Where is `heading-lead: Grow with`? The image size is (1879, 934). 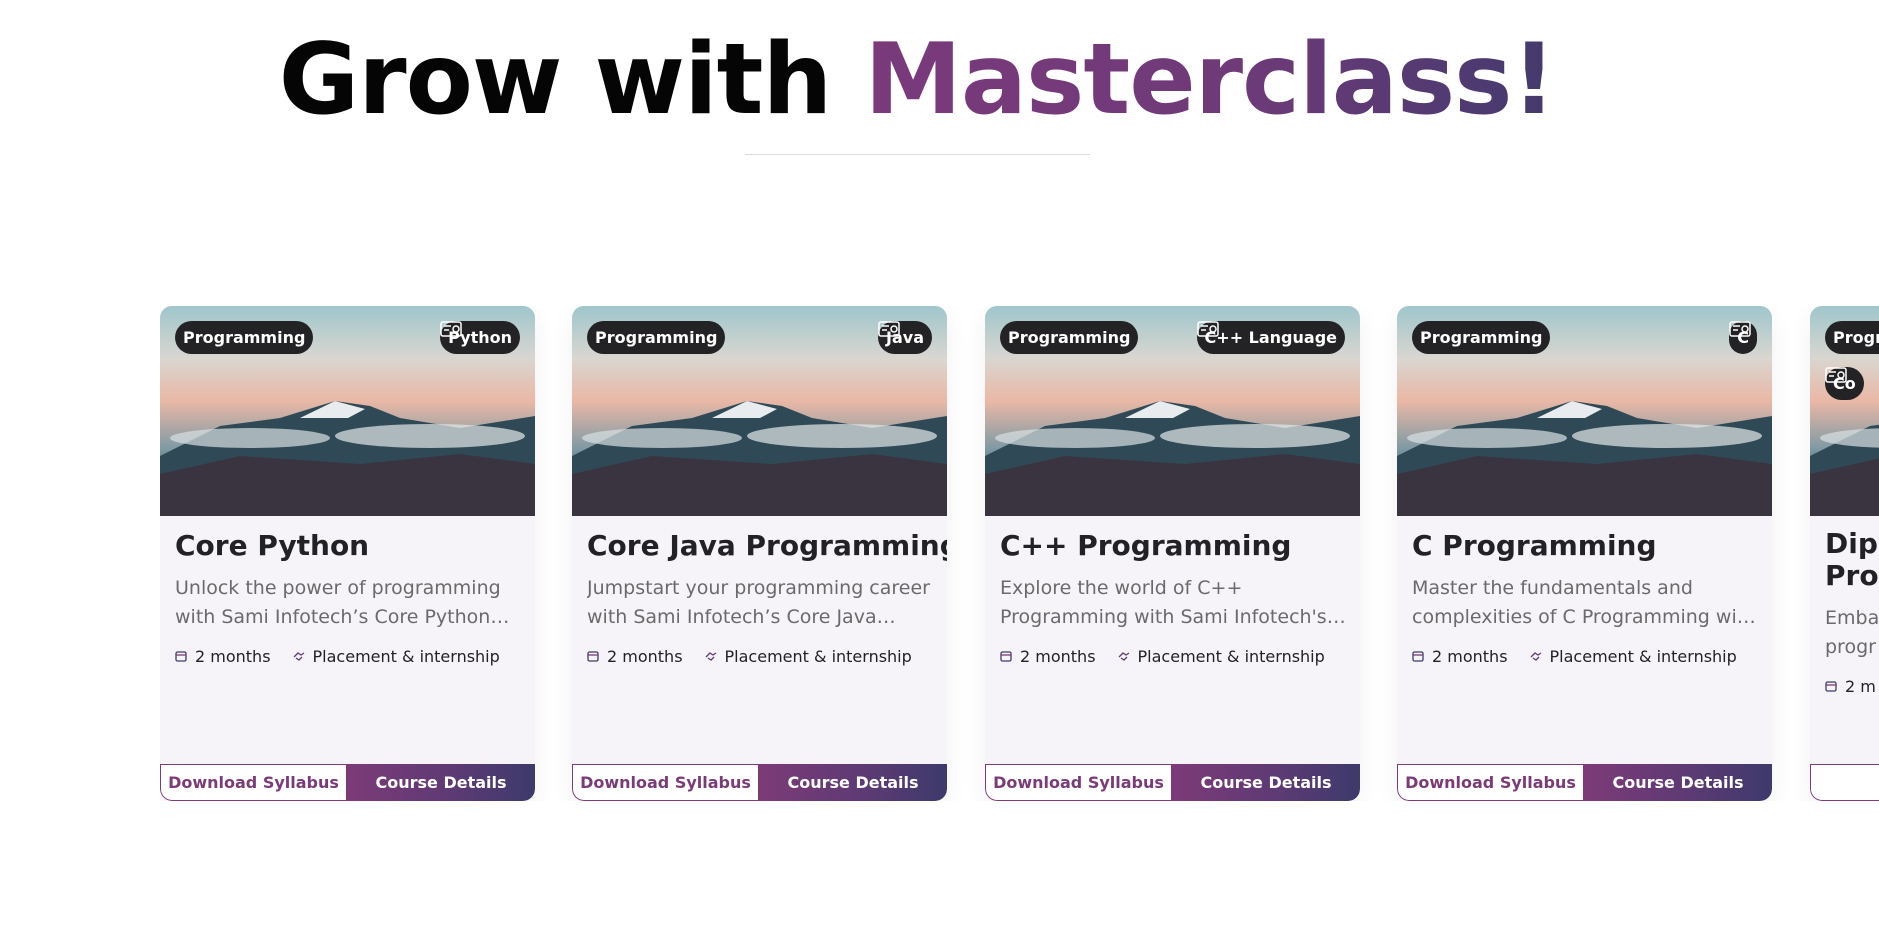
heading-lead: Grow with is located at coordinates (571, 80).